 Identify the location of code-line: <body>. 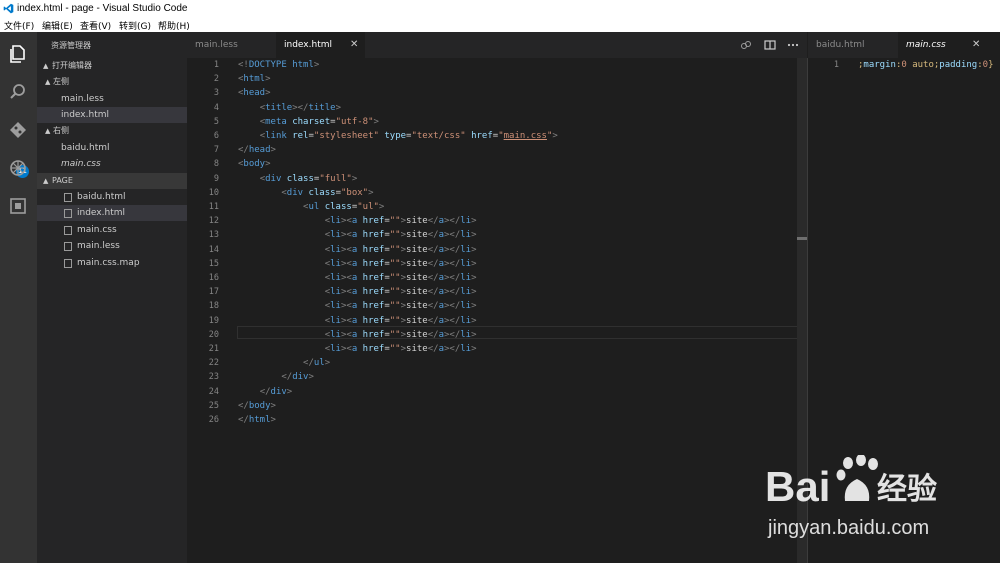
(254, 164).